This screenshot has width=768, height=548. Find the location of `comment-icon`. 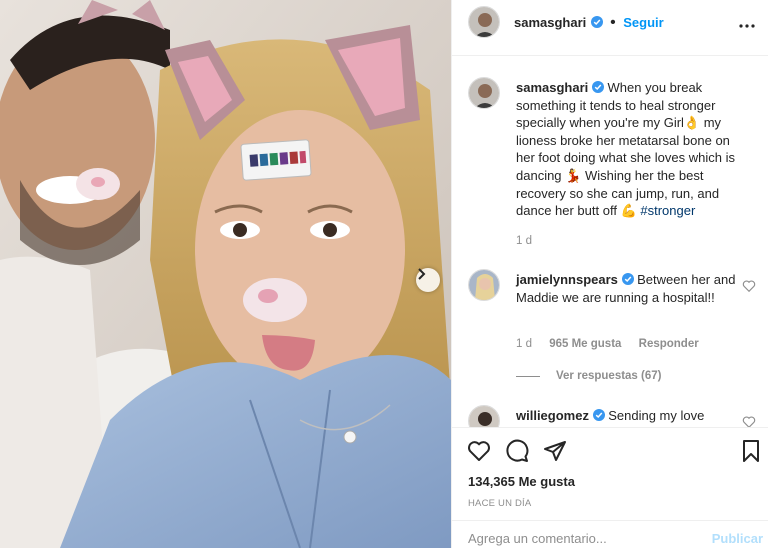

comment-icon is located at coordinates (517, 450).